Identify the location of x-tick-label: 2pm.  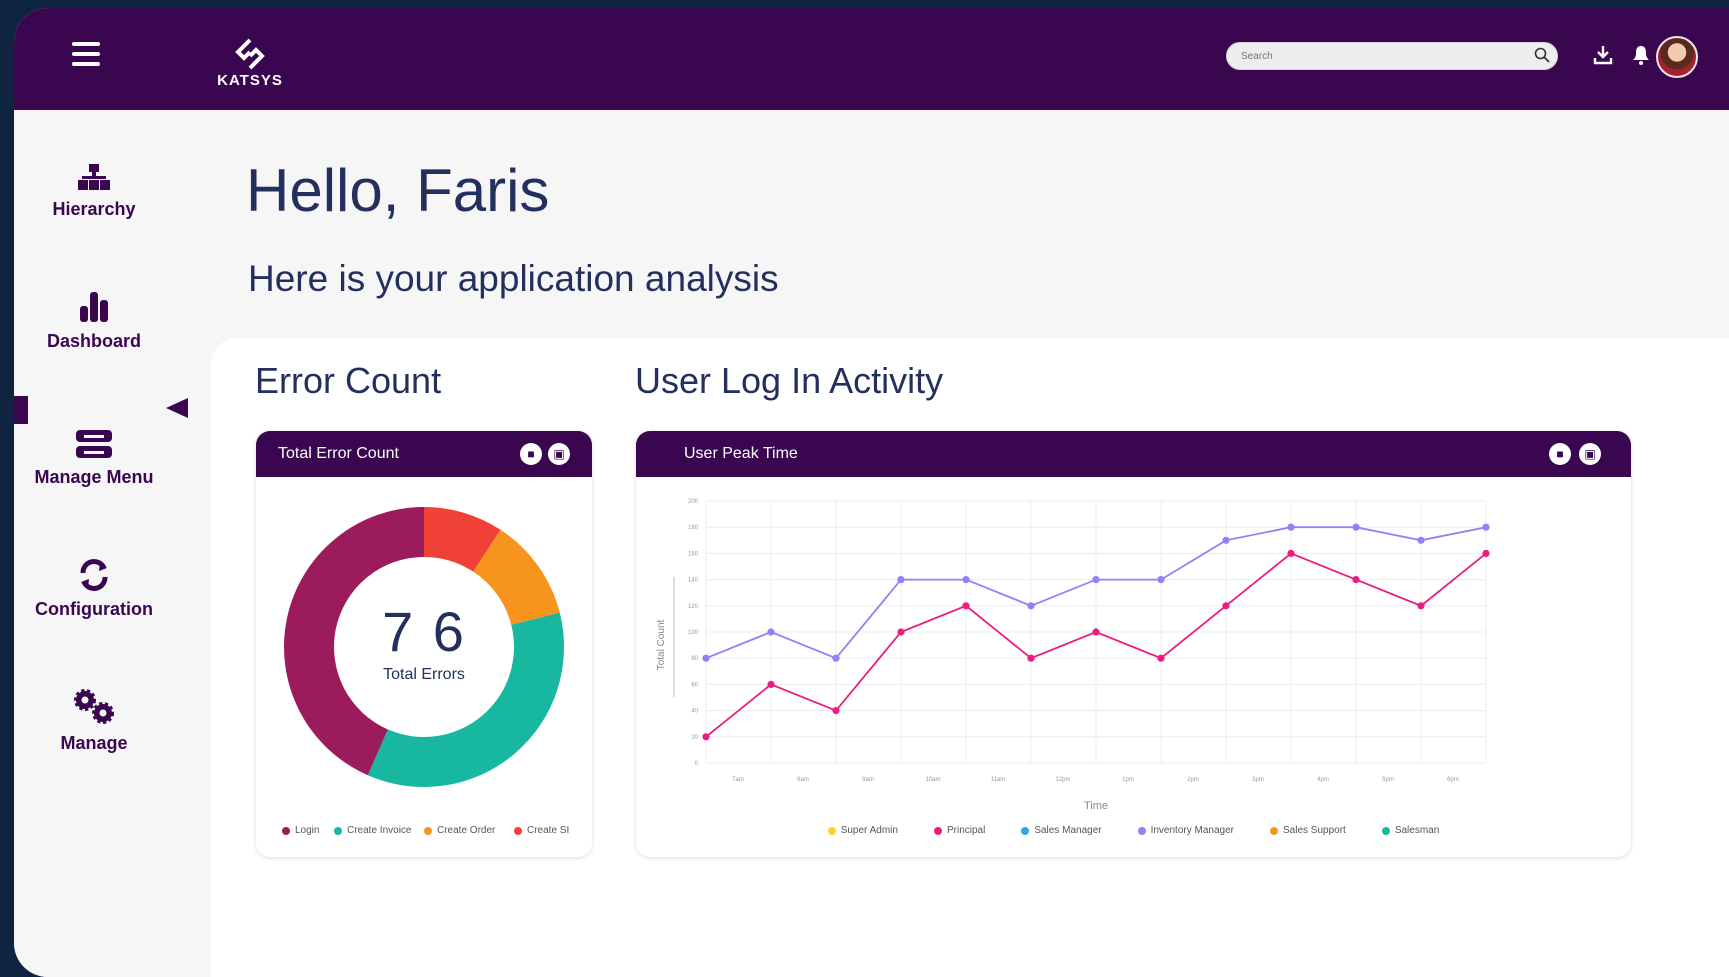
(1193, 780).